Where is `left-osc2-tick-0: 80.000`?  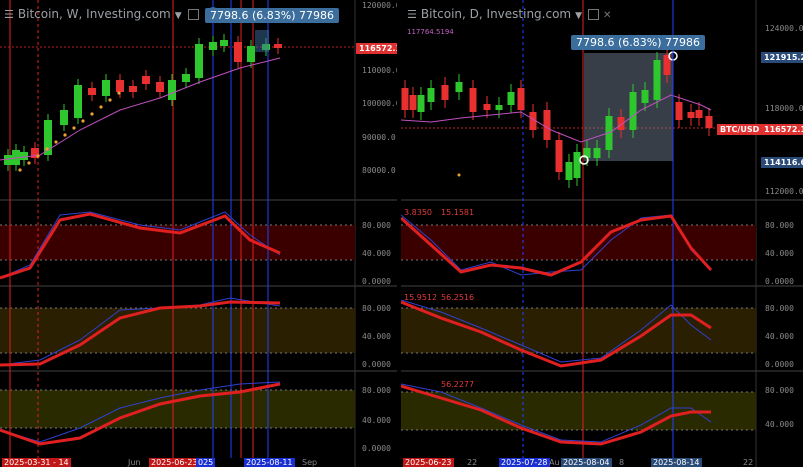
left-osc2-tick-0: 80.000 is located at coordinates (376, 308).